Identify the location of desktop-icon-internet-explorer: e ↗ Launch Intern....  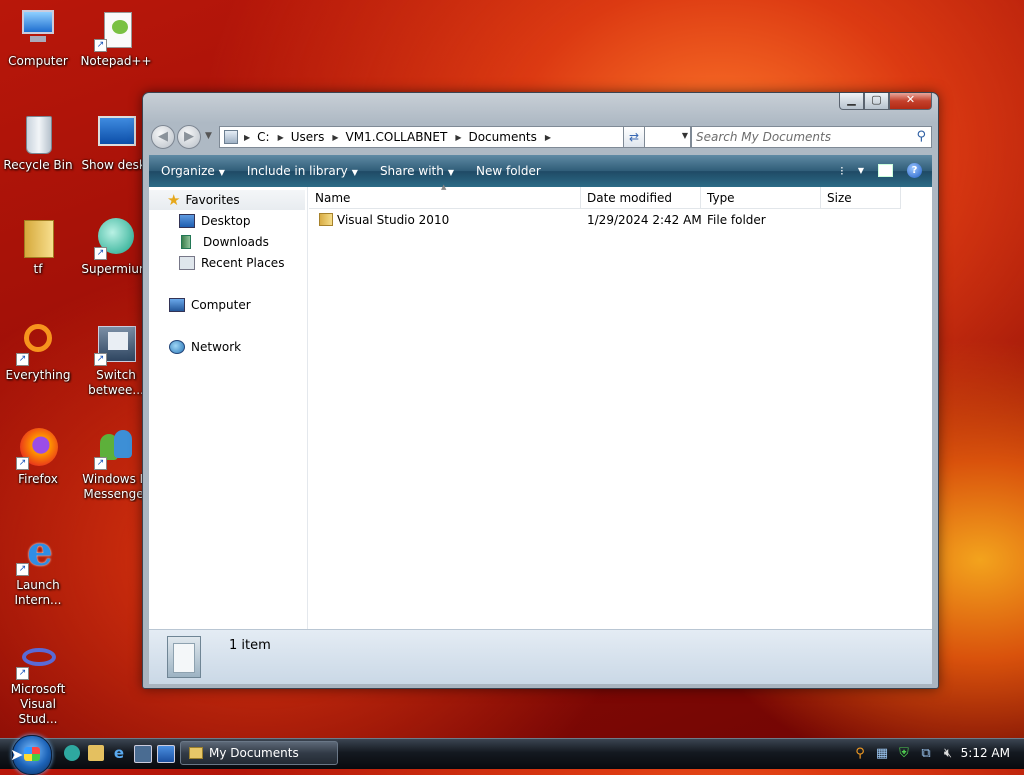
(38, 570).